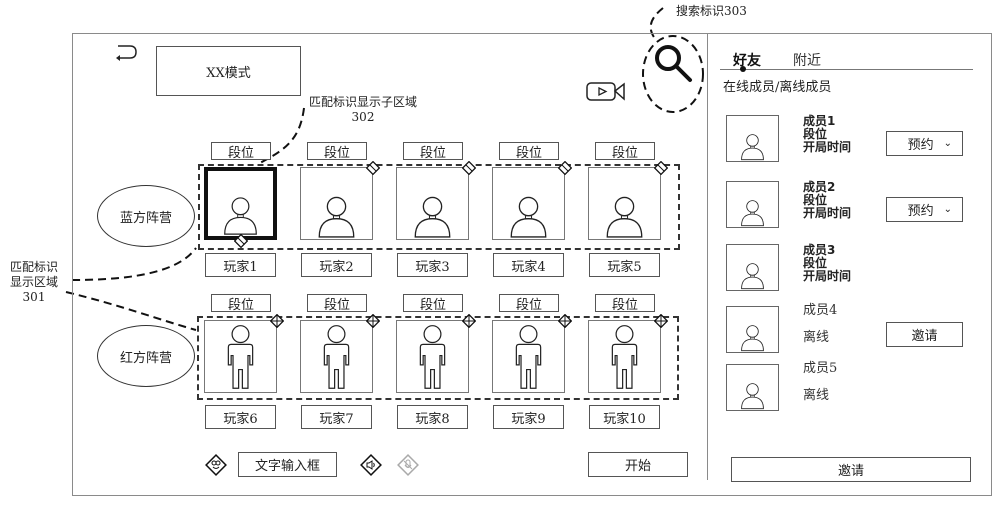 This screenshot has width=1000, height=505. What do you see at coordinates (624, 265) in the screenshot?
I see `player-name-label: 玩家5` at bounding box center [624, 265].